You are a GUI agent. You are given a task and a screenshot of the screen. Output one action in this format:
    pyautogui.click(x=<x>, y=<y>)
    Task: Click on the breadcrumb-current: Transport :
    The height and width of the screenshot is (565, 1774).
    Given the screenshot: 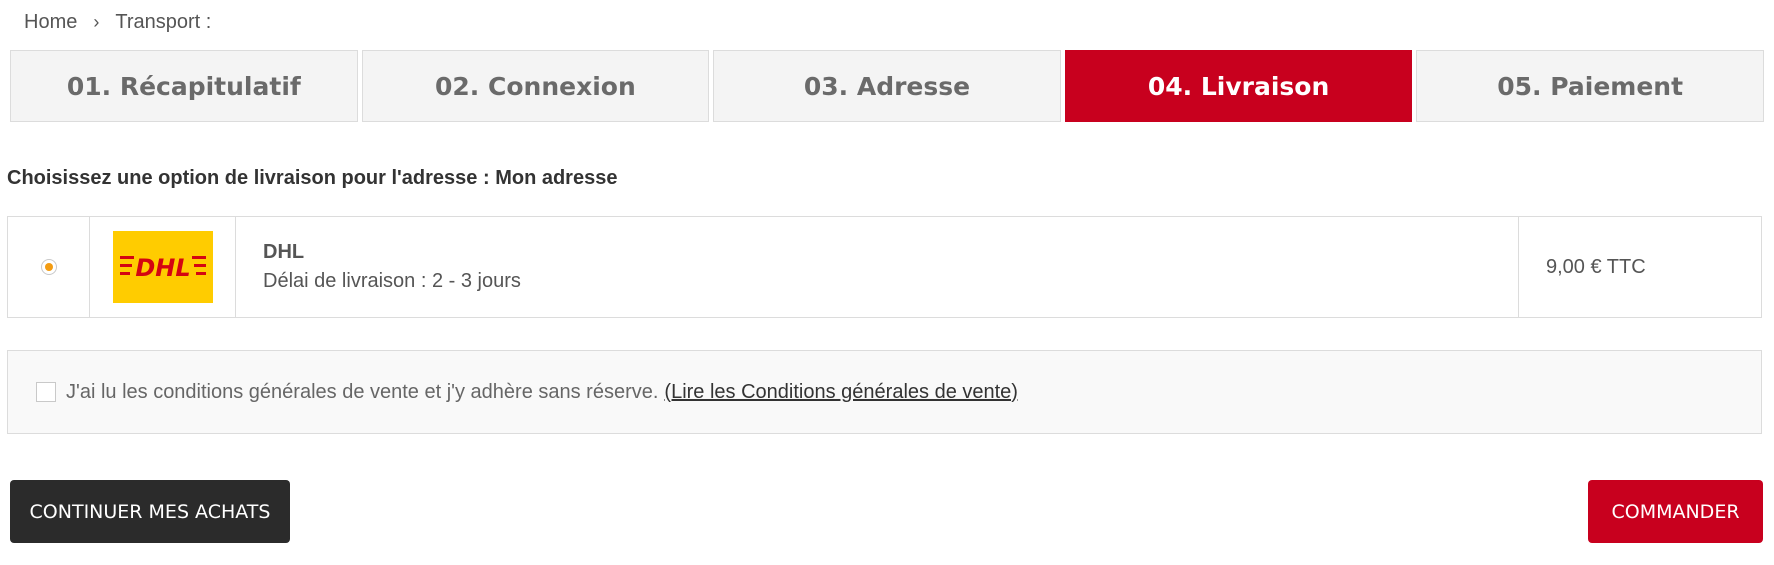 What is the action you would take?
    pyautogui.click(x=163, y=22)
    